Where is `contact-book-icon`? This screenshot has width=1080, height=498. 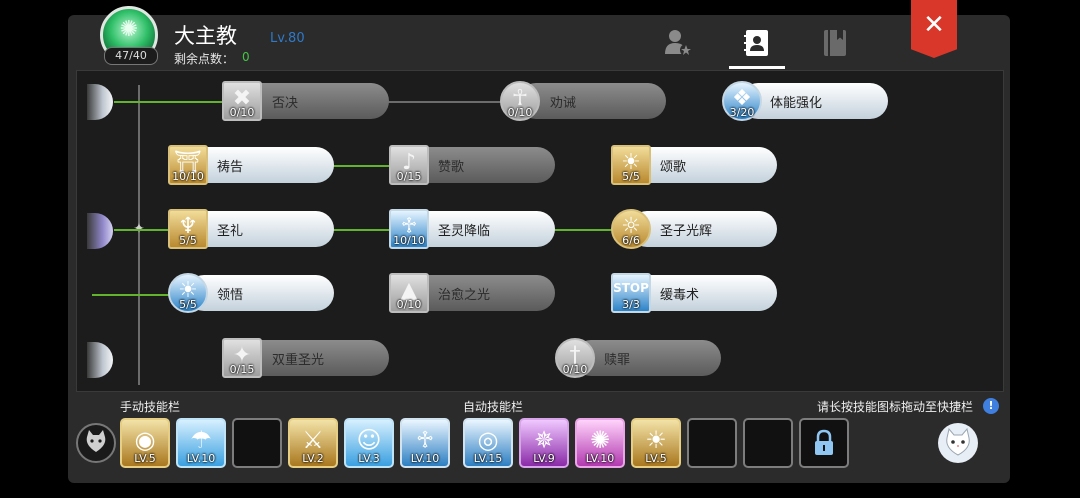 contact-book-icon is located at coordinates (756, 43).